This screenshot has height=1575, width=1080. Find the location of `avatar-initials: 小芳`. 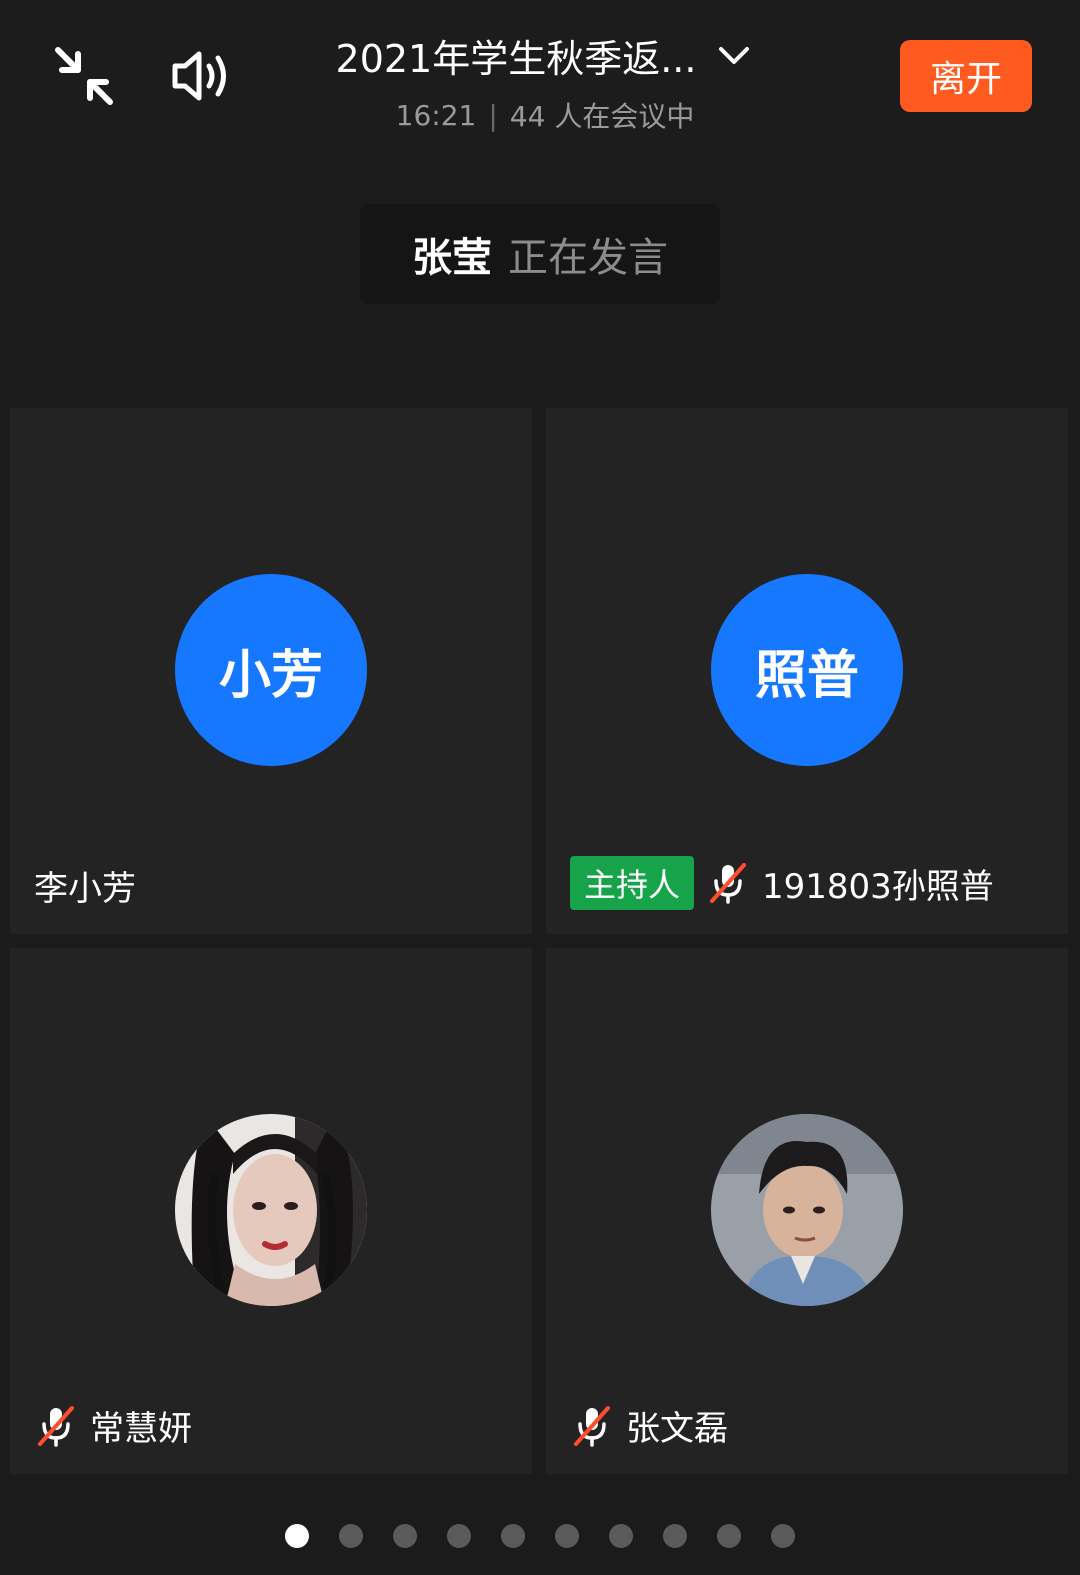

avatar-initials: 小芳 is located at coordinates (270, 675).